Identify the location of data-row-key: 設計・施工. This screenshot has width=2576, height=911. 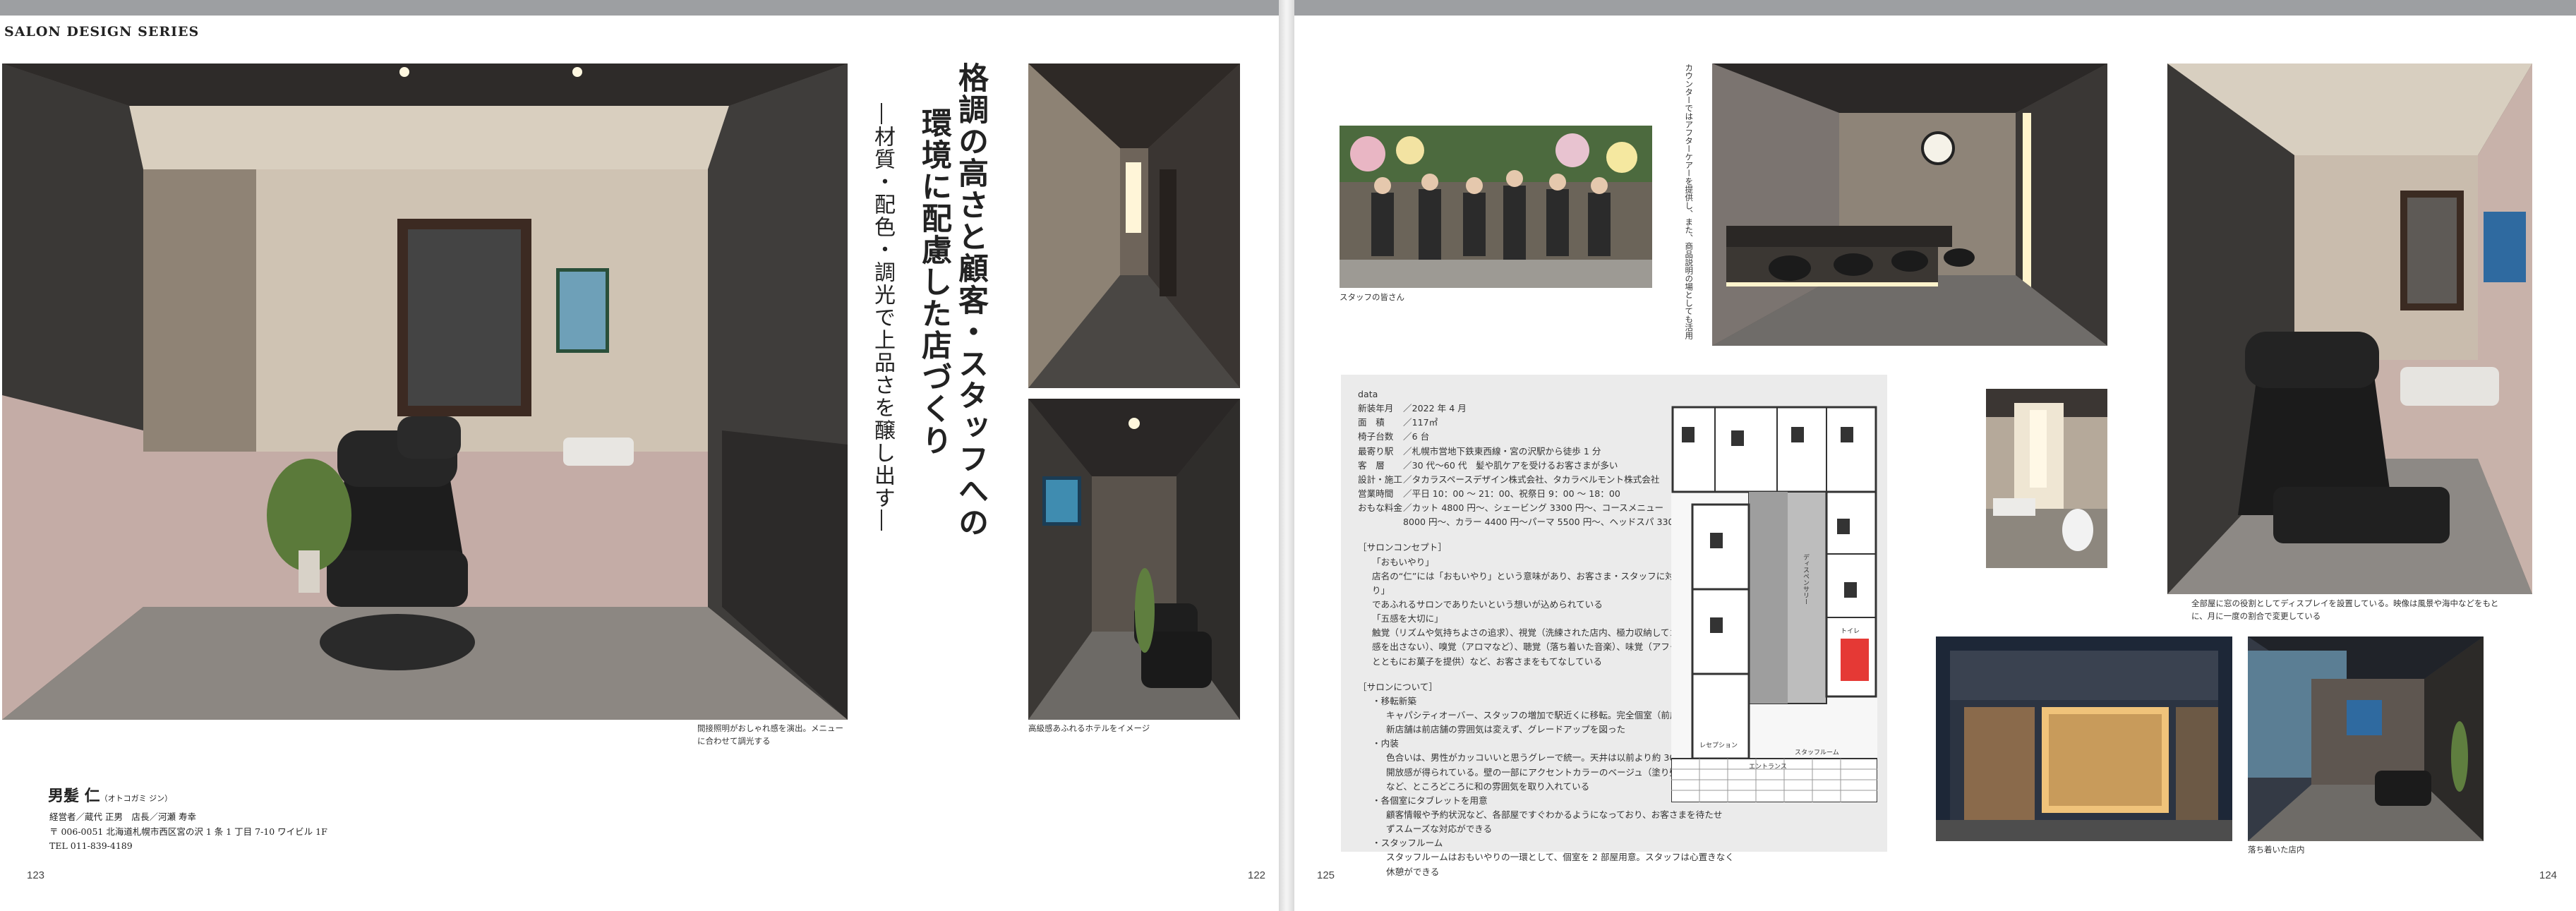
(1380, 479).